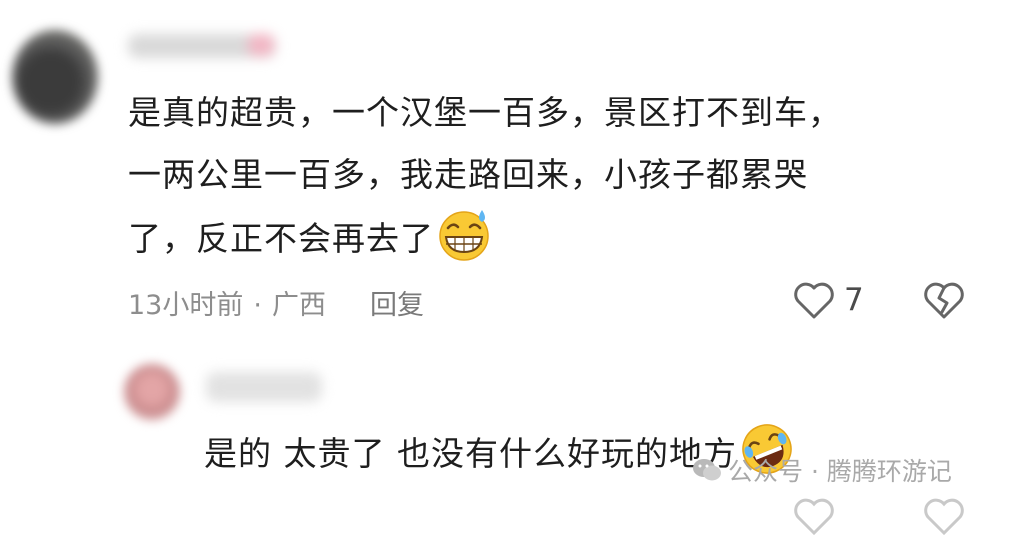  What do you see at coordinates (468, 174) in the screenshot?
I see `comment-line: 一两公里一百多，我走路回来，小孩子都累哭` at bounding box center [468, 174].